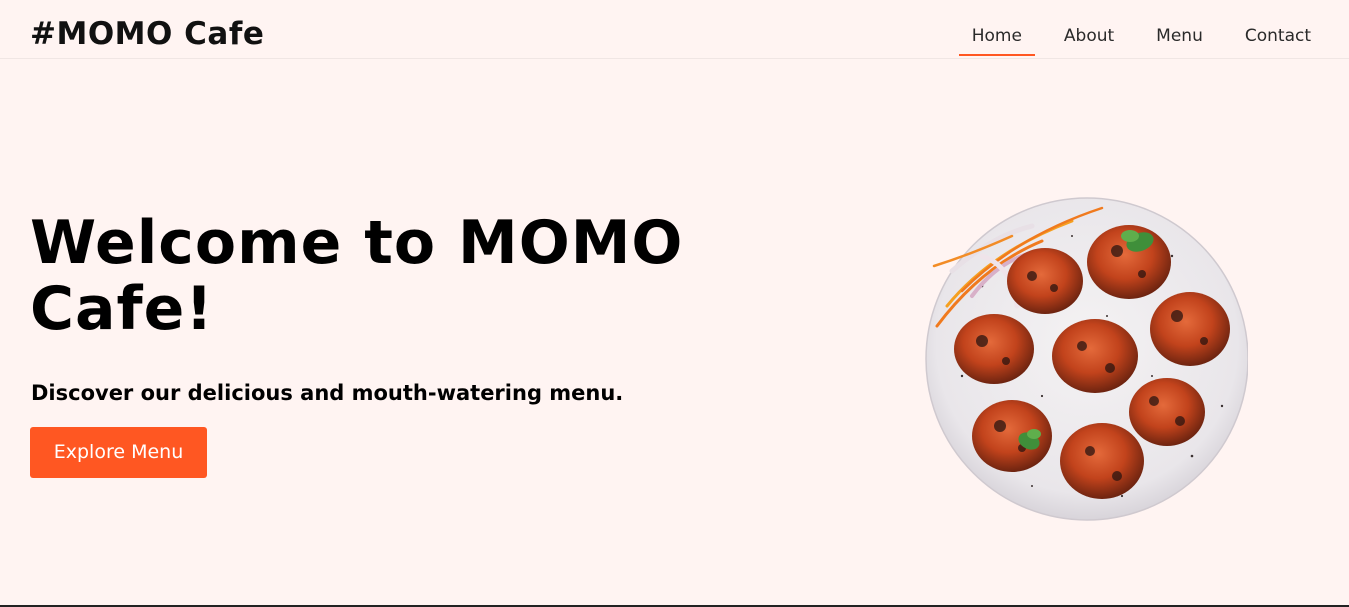 The width and height of the screenshot is (1349, 607). What do you see at coordinates (357, 276) in the screenshot?
I see `hero-title: Welcome to MOMO Cafe!` at bounding box center [357, 276].